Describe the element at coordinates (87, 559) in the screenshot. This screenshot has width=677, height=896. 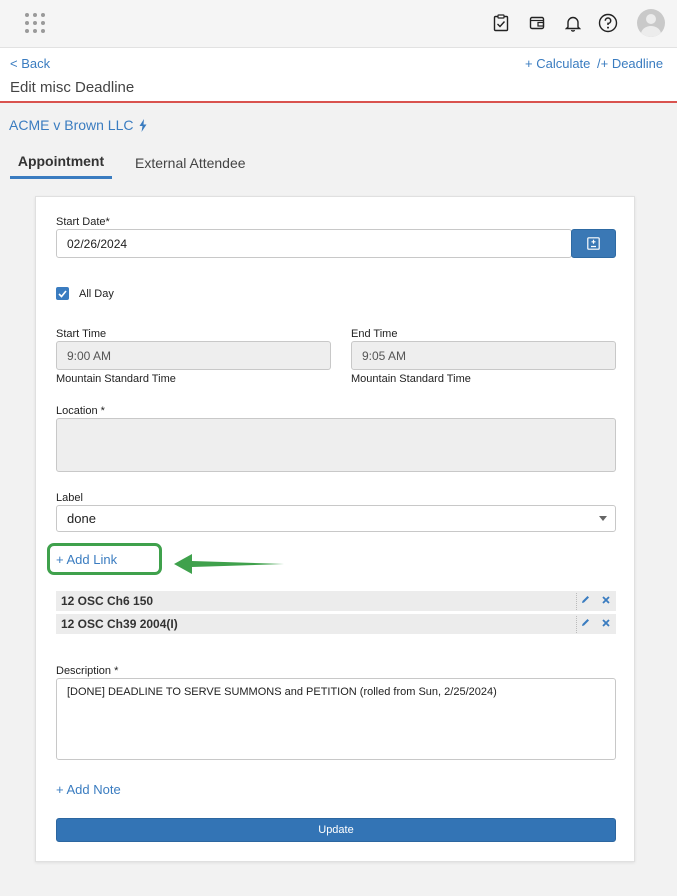
I see `add-link-label: + Add Link` at that location.